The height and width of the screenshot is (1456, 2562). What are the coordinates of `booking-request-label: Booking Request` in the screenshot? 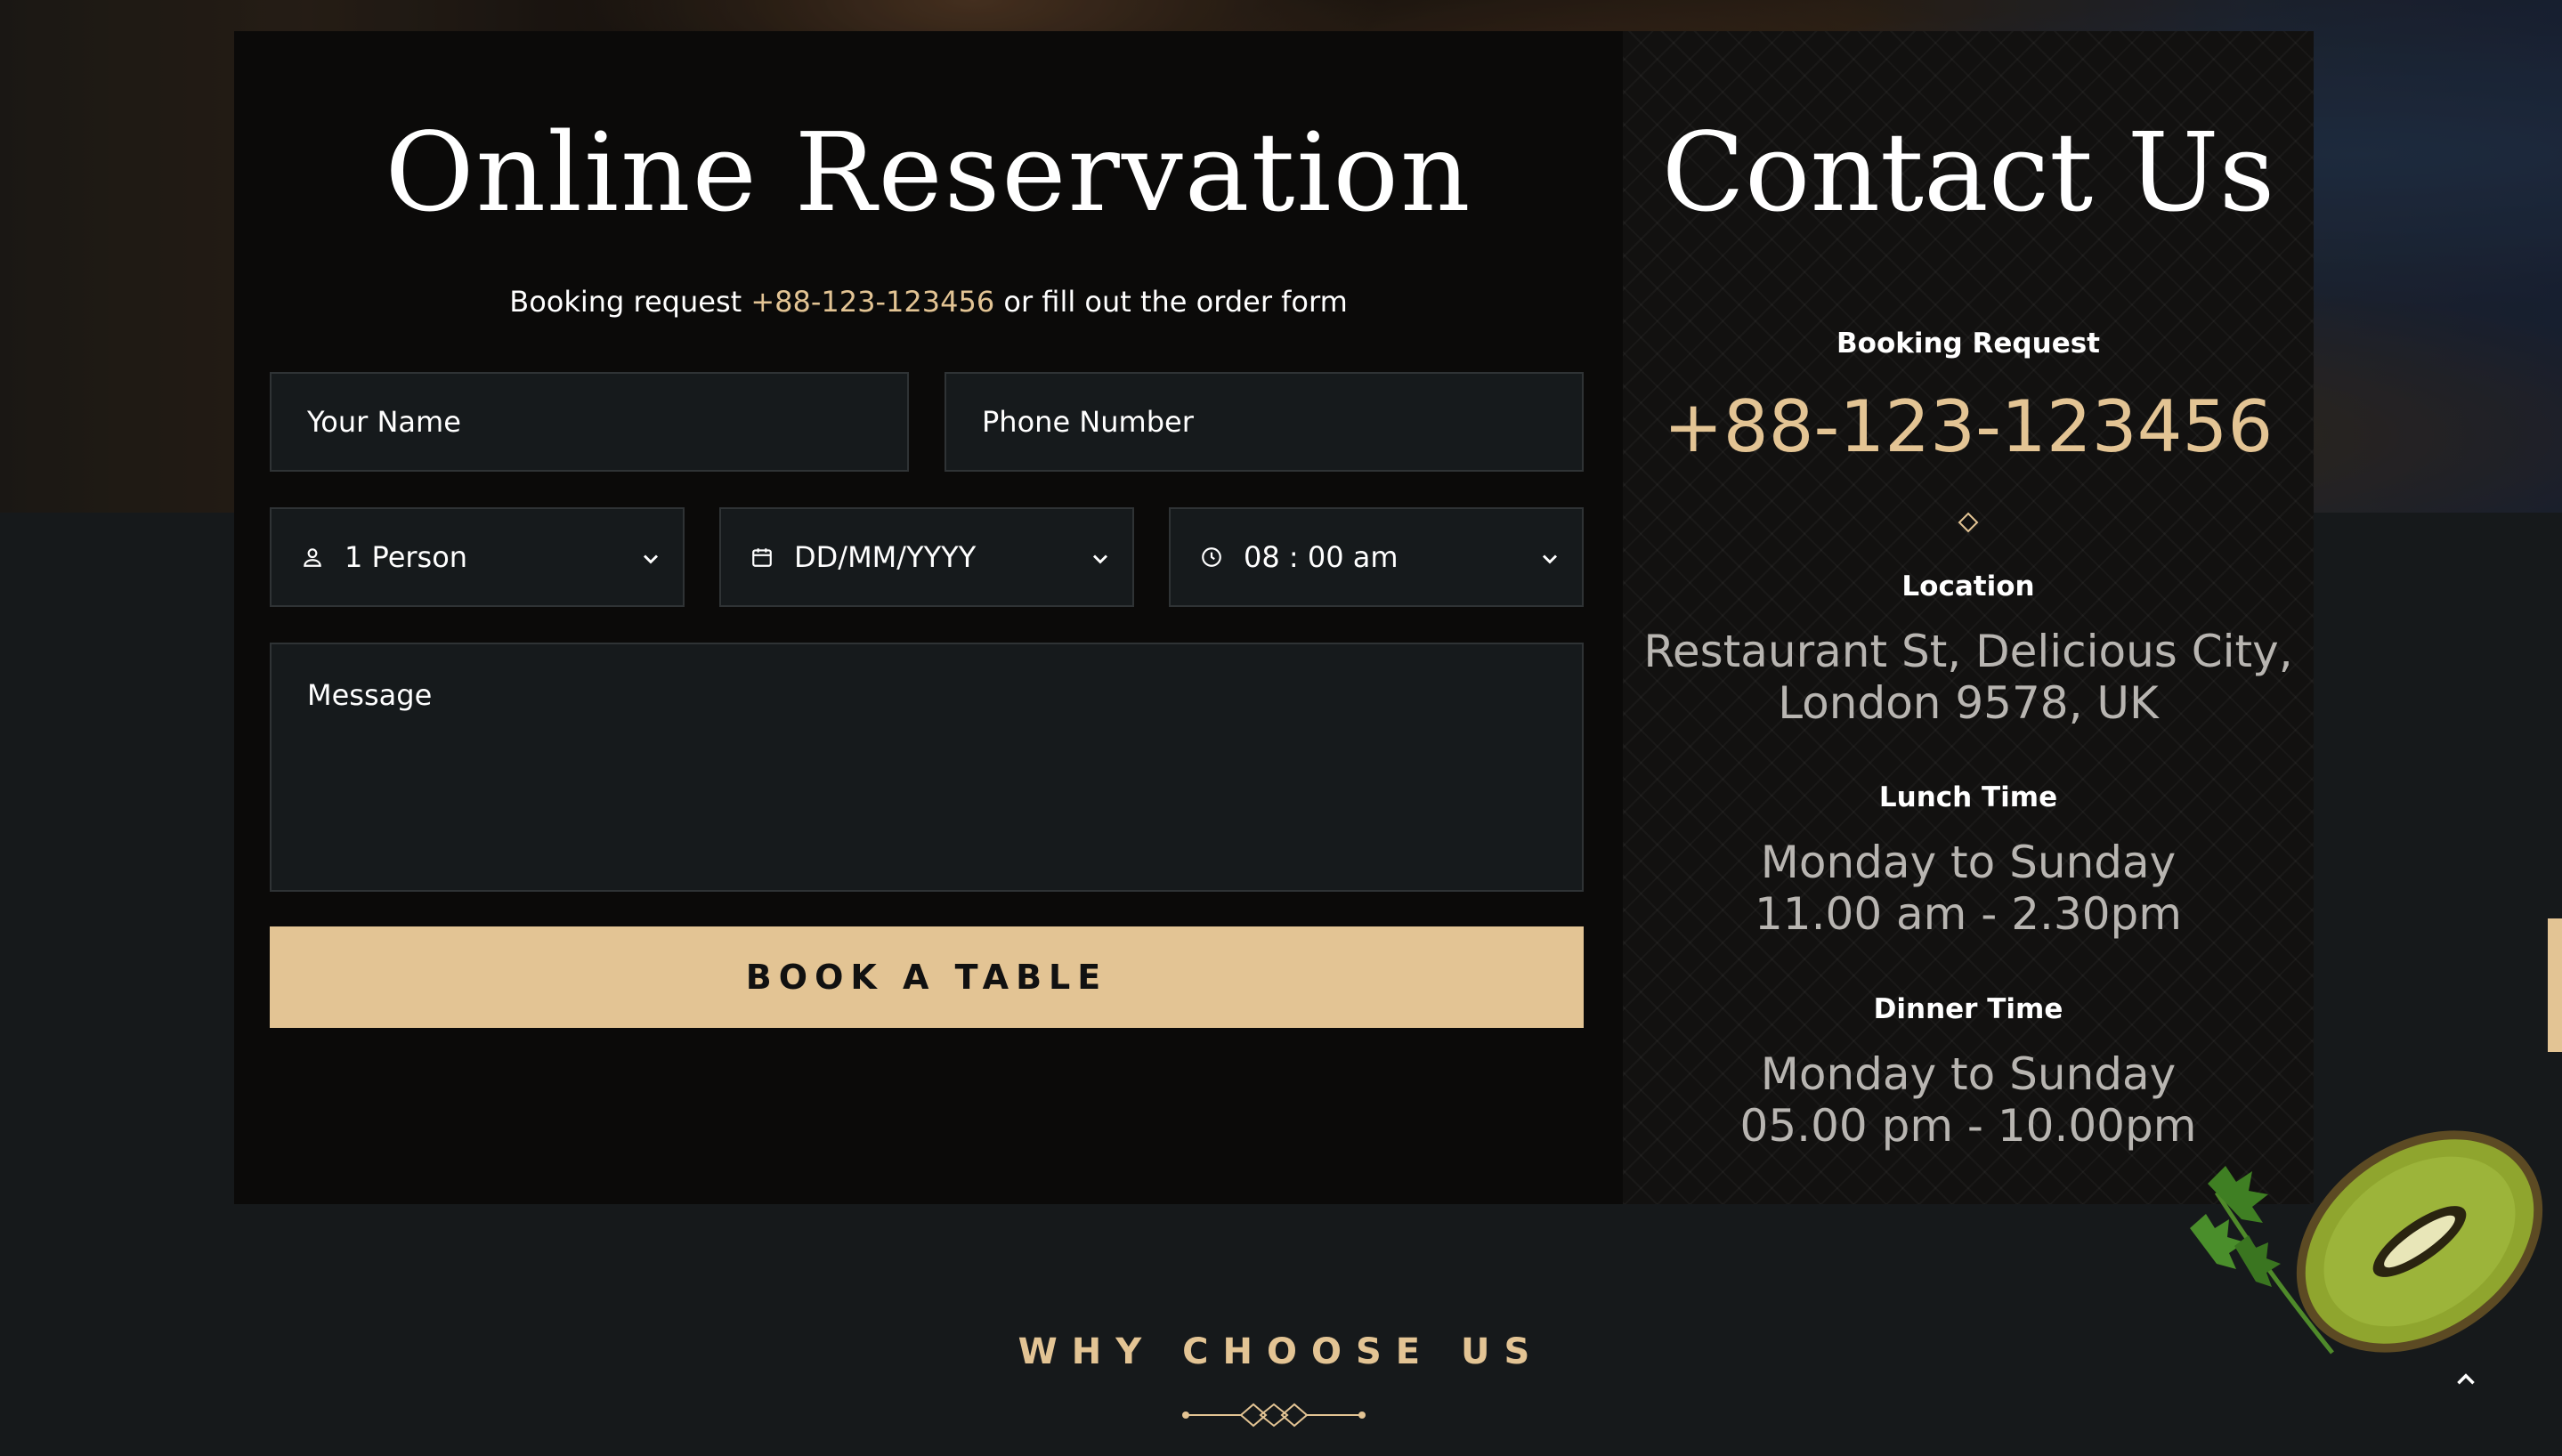 It's located at (1968, 344).